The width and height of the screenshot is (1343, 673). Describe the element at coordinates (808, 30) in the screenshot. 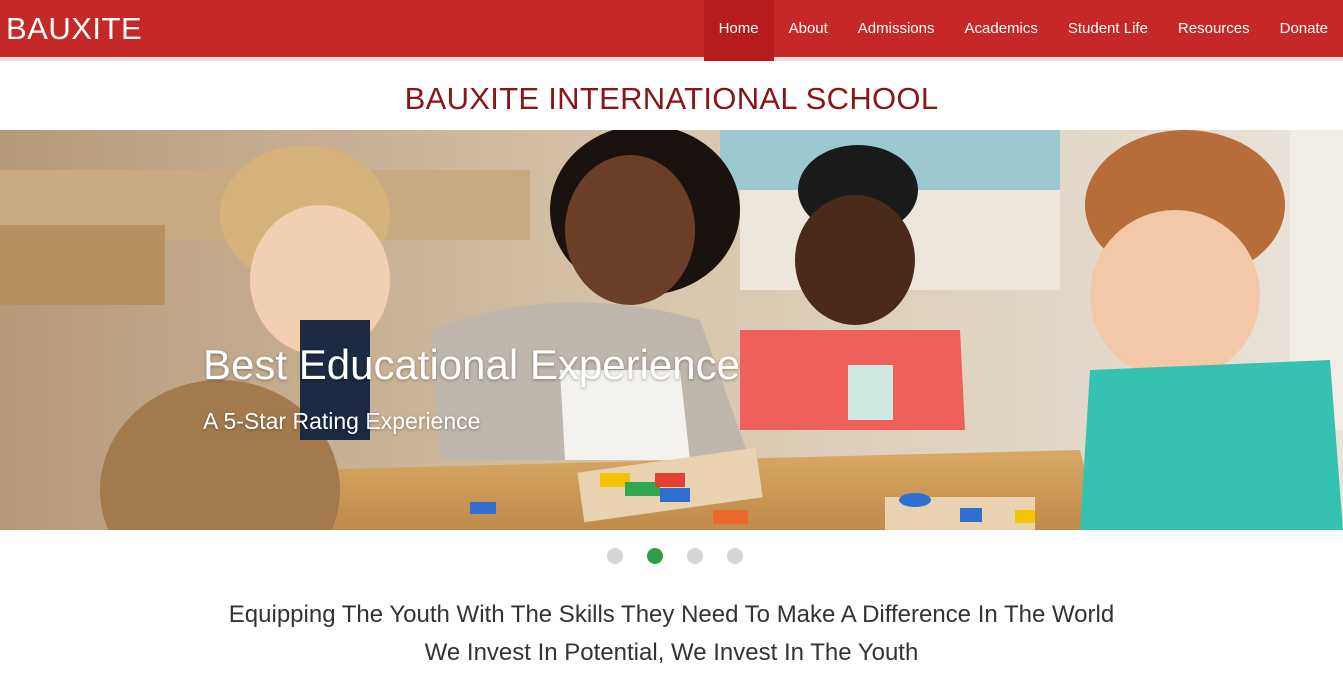

I see `nav-item-about: About` at that location.